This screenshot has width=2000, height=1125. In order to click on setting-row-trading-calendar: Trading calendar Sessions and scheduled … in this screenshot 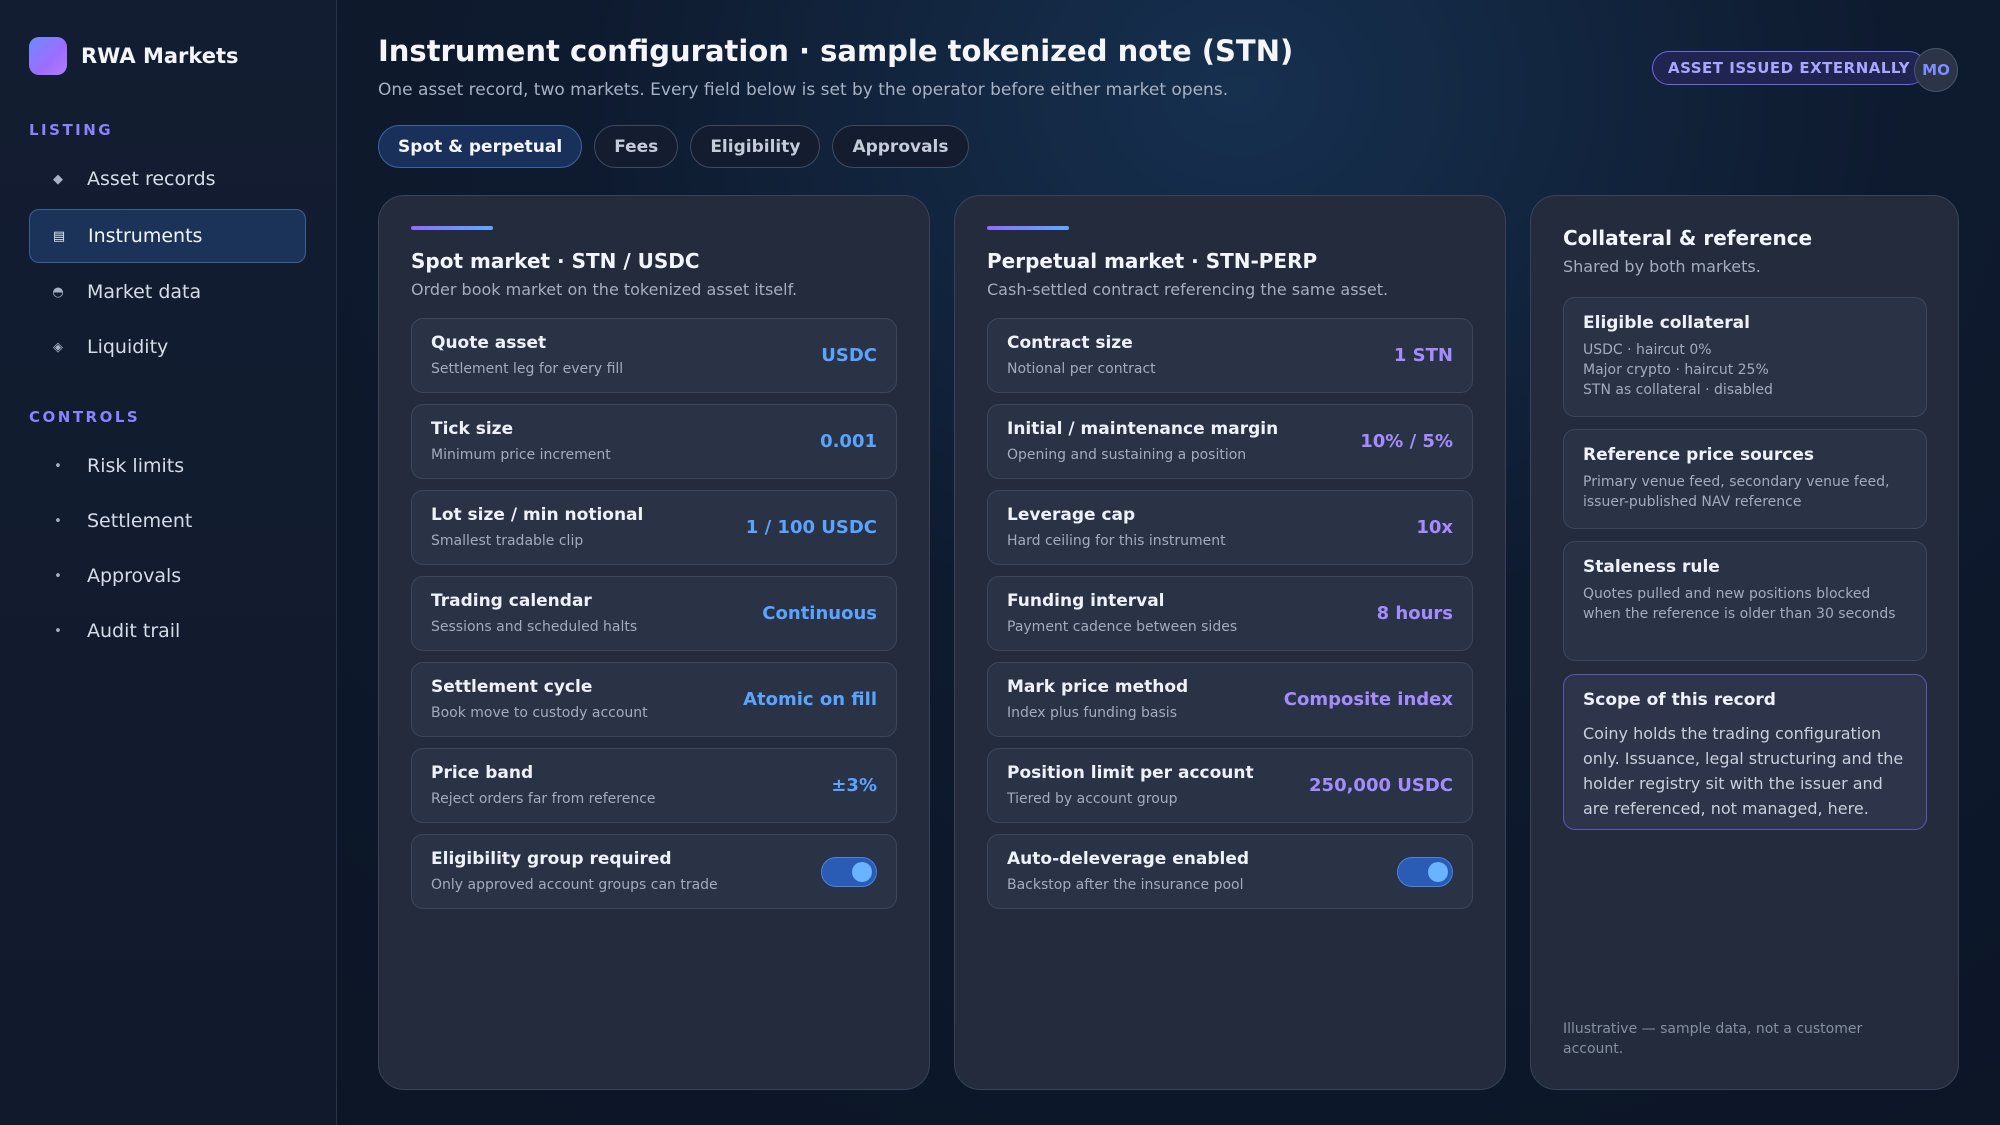, I will do `click(654, 613)`.